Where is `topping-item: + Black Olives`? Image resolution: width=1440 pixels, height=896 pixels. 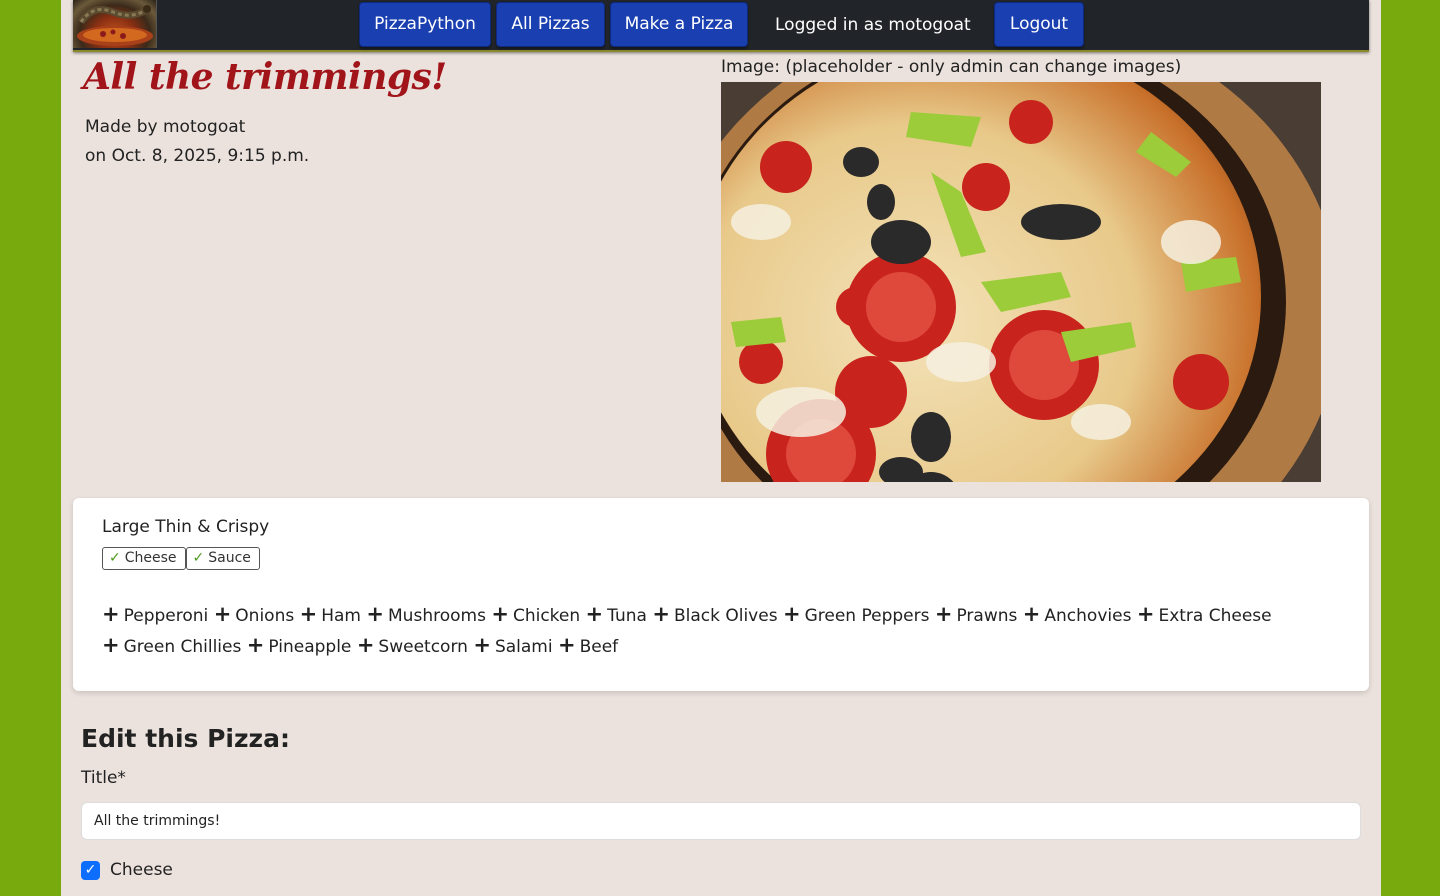
topping-item: + Black Olives is located at coordinates (715, 614).